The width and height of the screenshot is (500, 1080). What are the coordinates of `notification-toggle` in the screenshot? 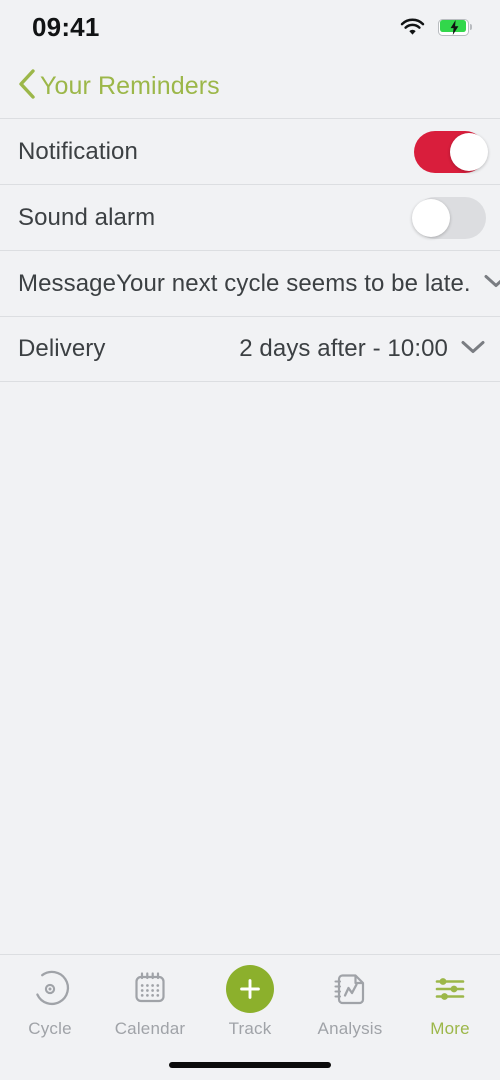 It's located at (451, 151).